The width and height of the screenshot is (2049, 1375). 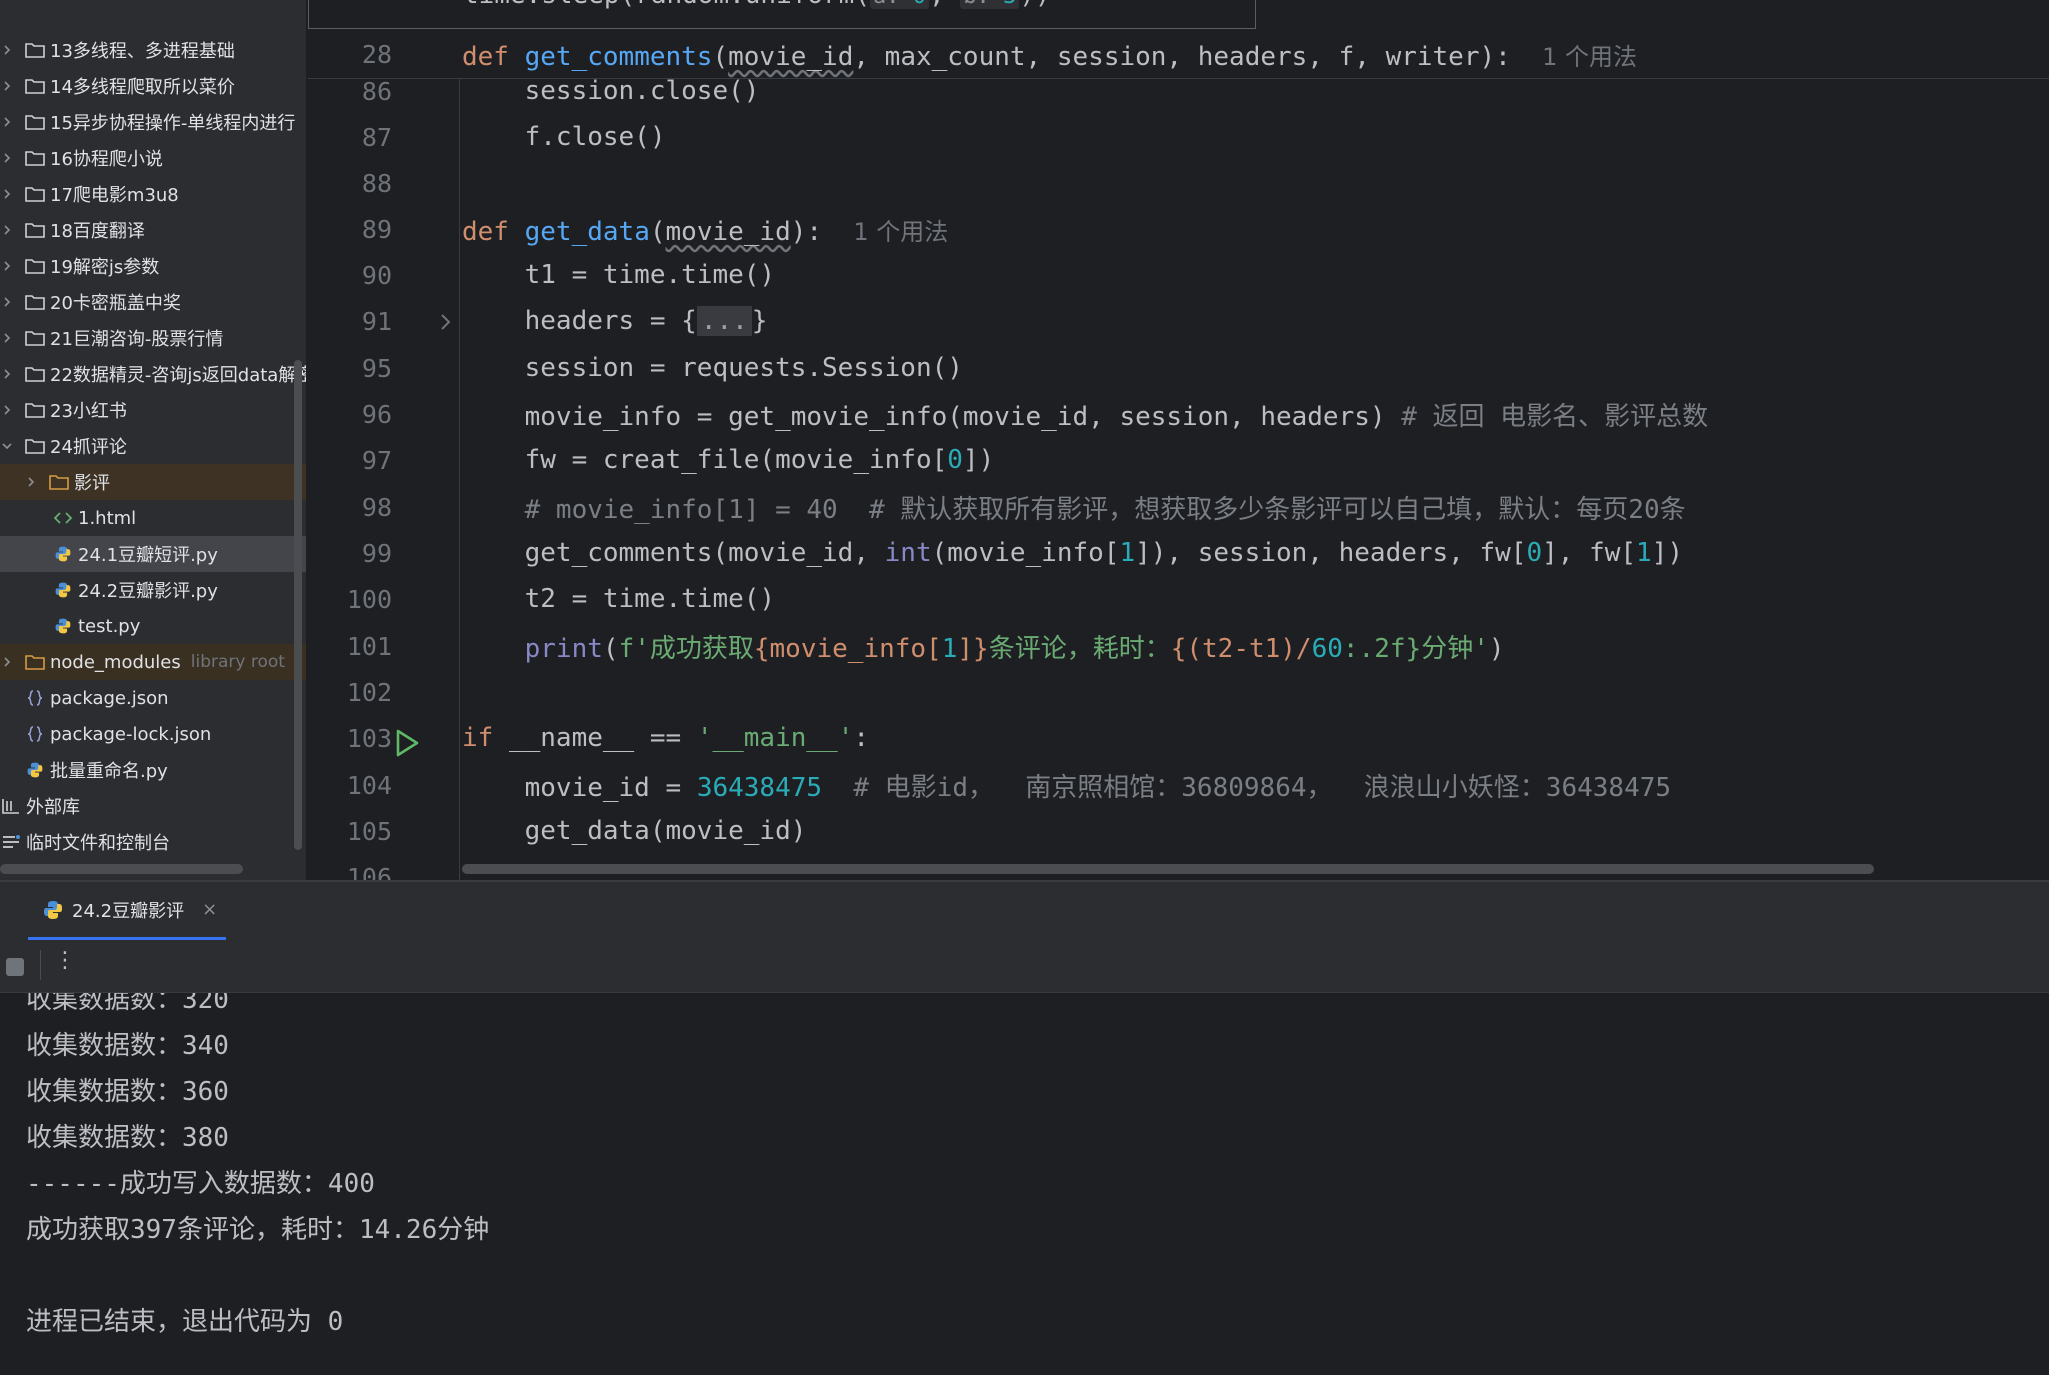 What do you see at coordinates (1178, 137) in the screenshot?
I see `code-line-87: 87 f.close()` at bounding box center [1178, 137].